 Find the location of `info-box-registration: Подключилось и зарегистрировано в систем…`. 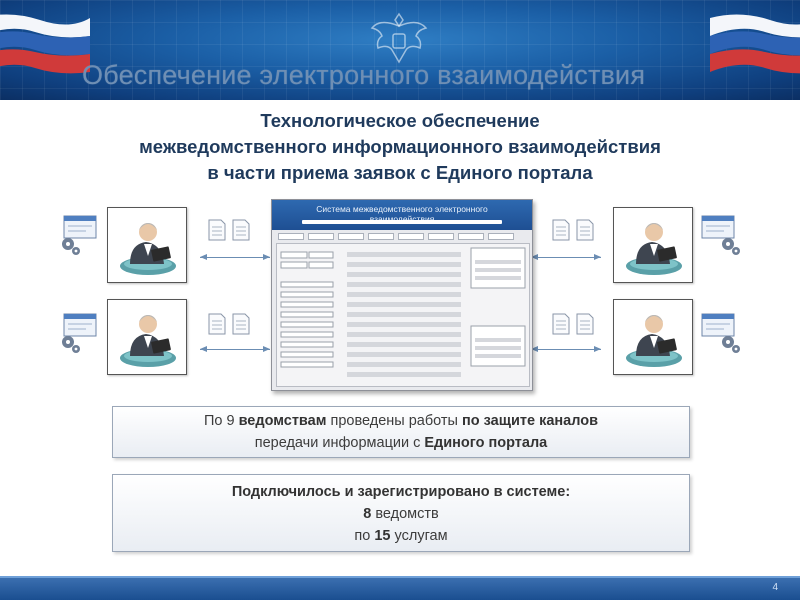

info-box-registration: Подключилось и зарегистрировано в систем… is located at coordinates (401, 513).